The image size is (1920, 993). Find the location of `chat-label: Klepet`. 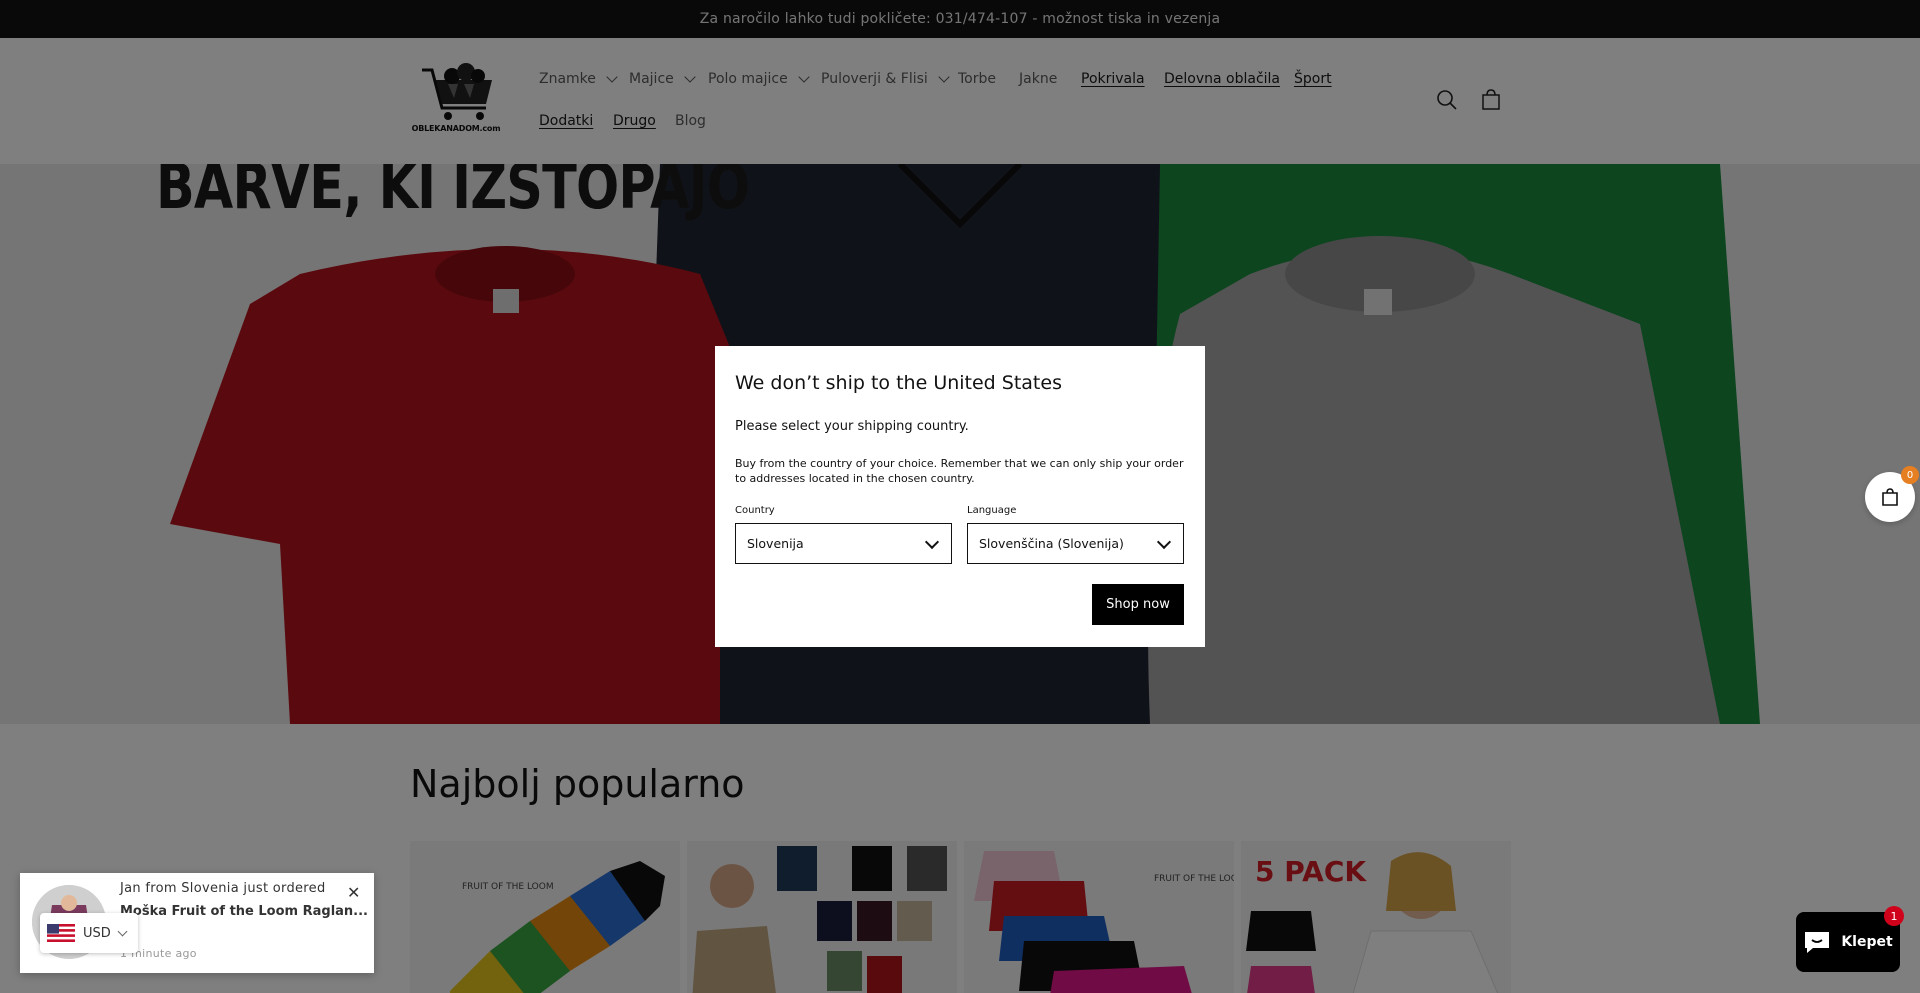

chat-label: Klepet is located at coordinates (1867, 942).